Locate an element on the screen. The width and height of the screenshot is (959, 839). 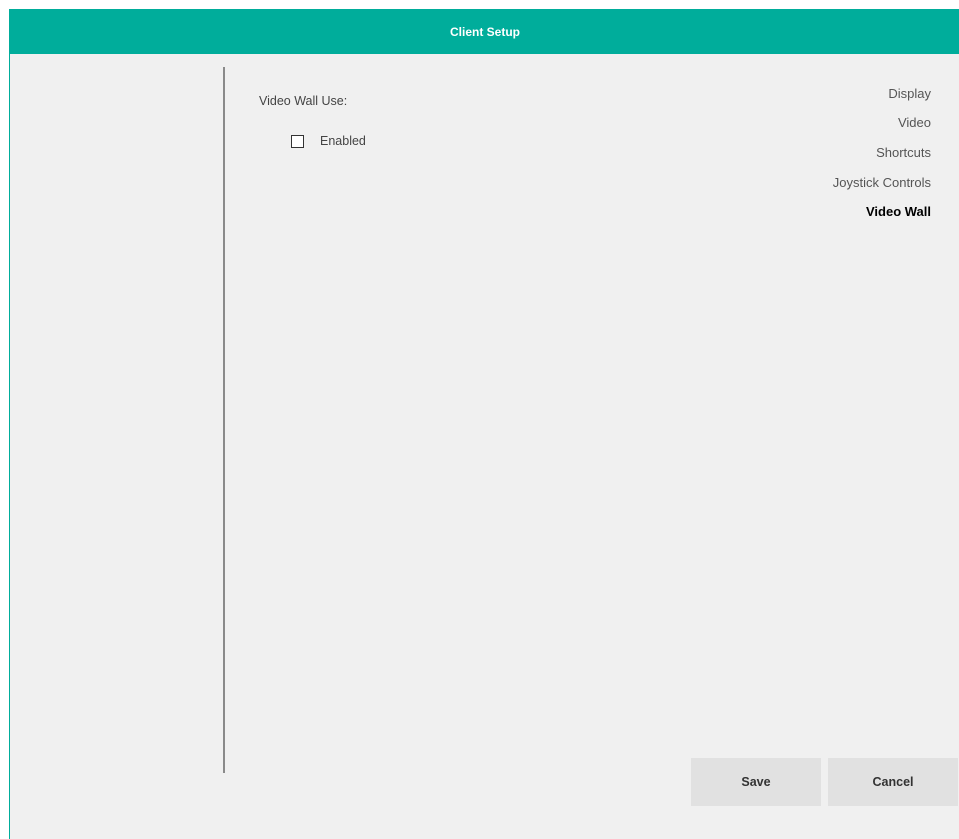
sidebar-item-video: Video is located at coordinates (914, 122).